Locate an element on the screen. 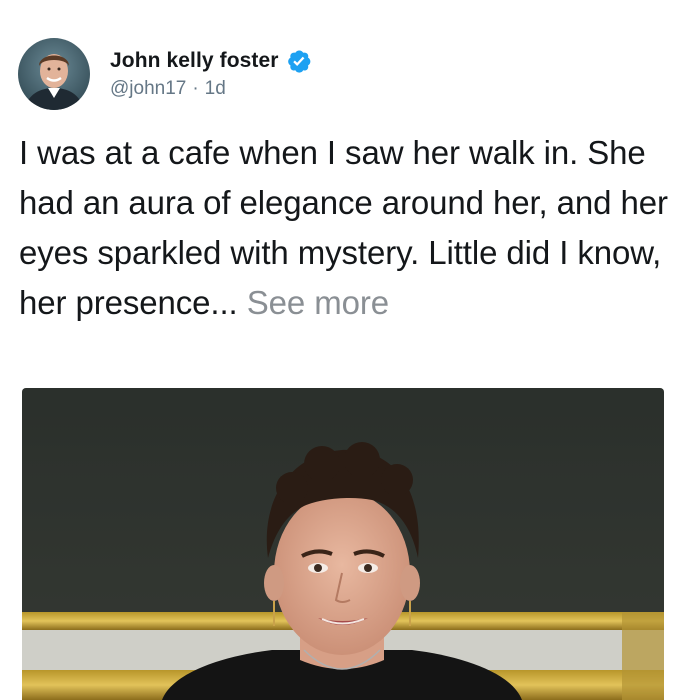 Image resolution: width=700 pixels, height=700 pixels. avatar is located at coordinates (54, 74).